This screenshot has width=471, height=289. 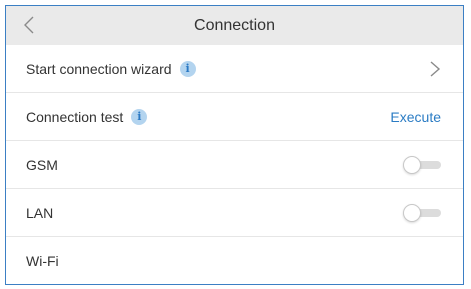 What do you see at coordinates (42, 261) in the screenshot?
I see `wifi-label: Wi-Fi` at bounding box center [42, 261].